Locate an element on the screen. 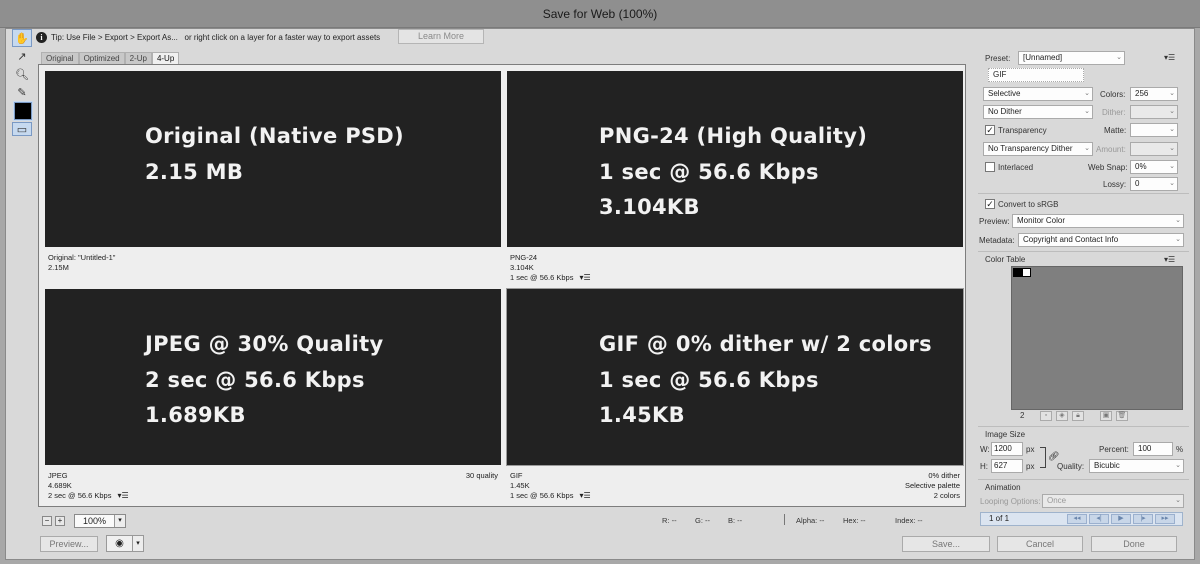  readout-g: G: -- is located at coordinates (702, 520).